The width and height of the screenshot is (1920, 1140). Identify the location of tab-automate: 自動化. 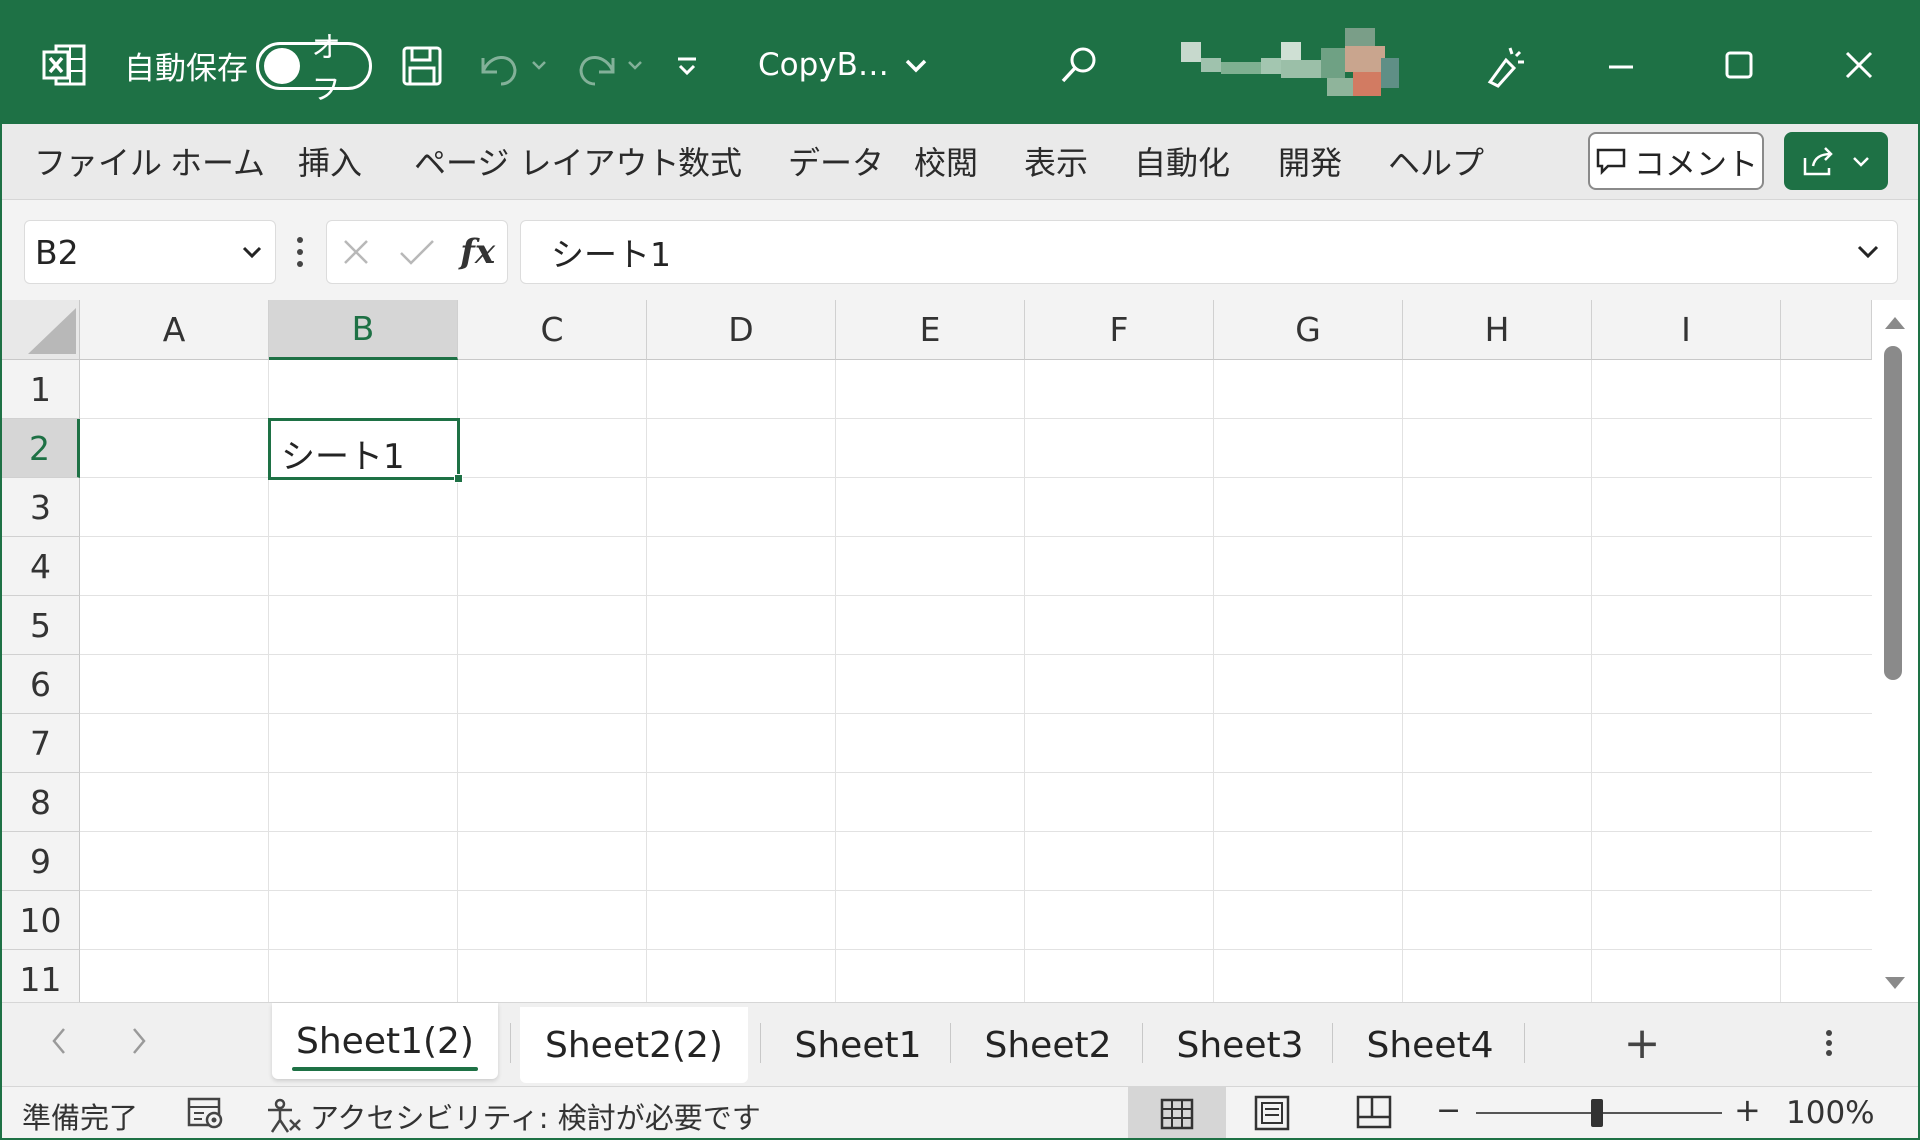
(1182, 161).